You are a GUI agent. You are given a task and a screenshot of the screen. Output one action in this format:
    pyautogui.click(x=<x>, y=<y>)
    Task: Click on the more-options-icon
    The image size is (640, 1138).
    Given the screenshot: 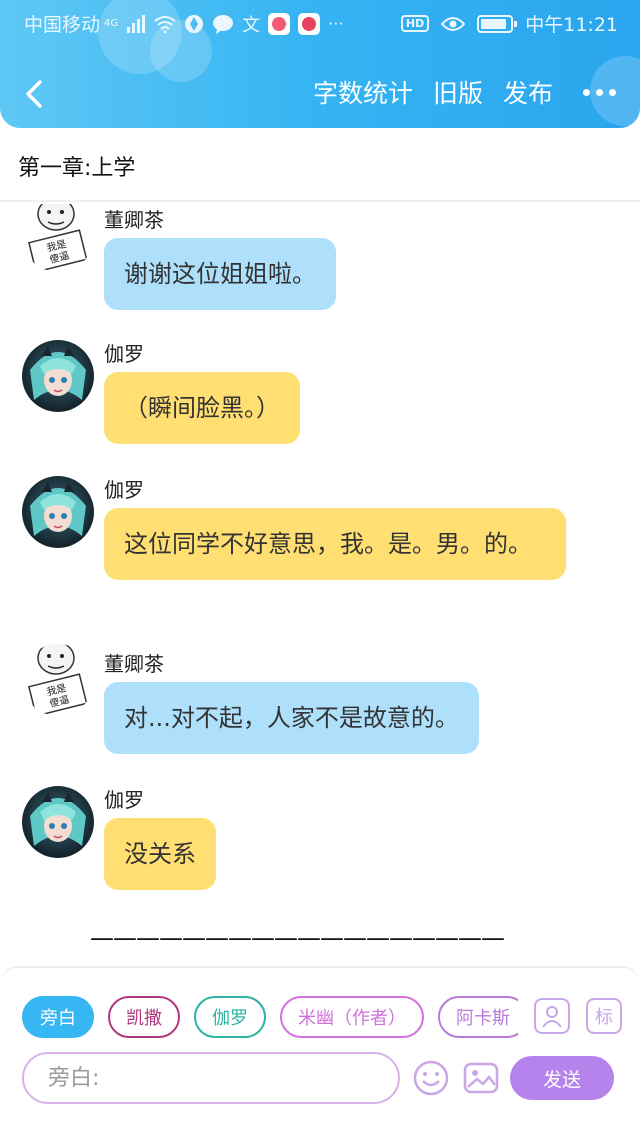 What is the action you would take?
    pyautogui.click(x=599, y=92)
    